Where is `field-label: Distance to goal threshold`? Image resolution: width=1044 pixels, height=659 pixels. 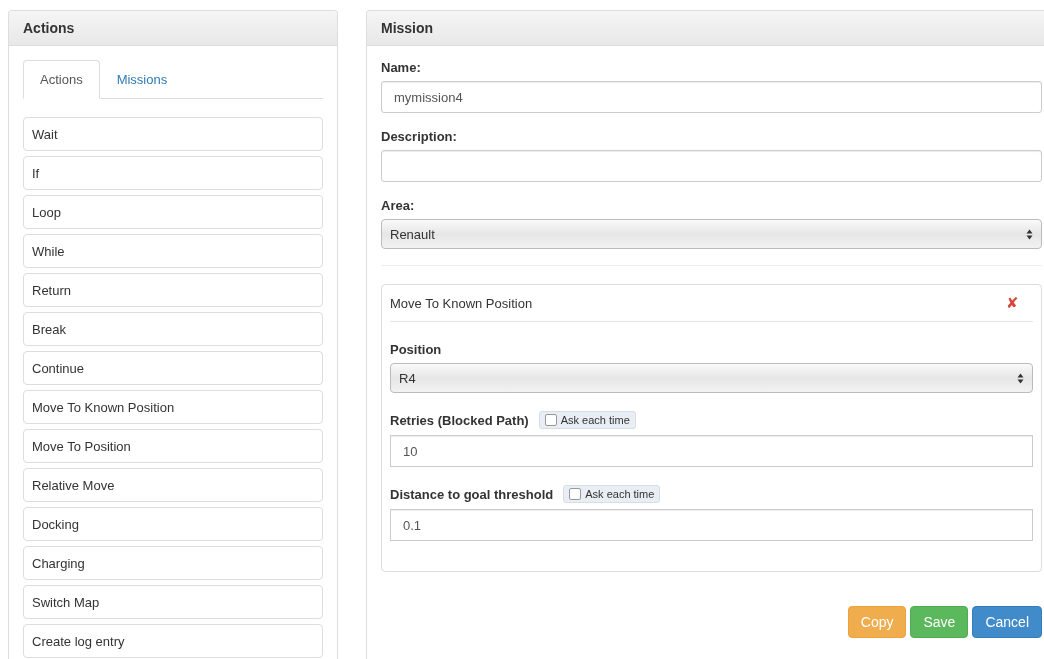 field-label: Distance to goal threshold is located at coordinates (472, 494).